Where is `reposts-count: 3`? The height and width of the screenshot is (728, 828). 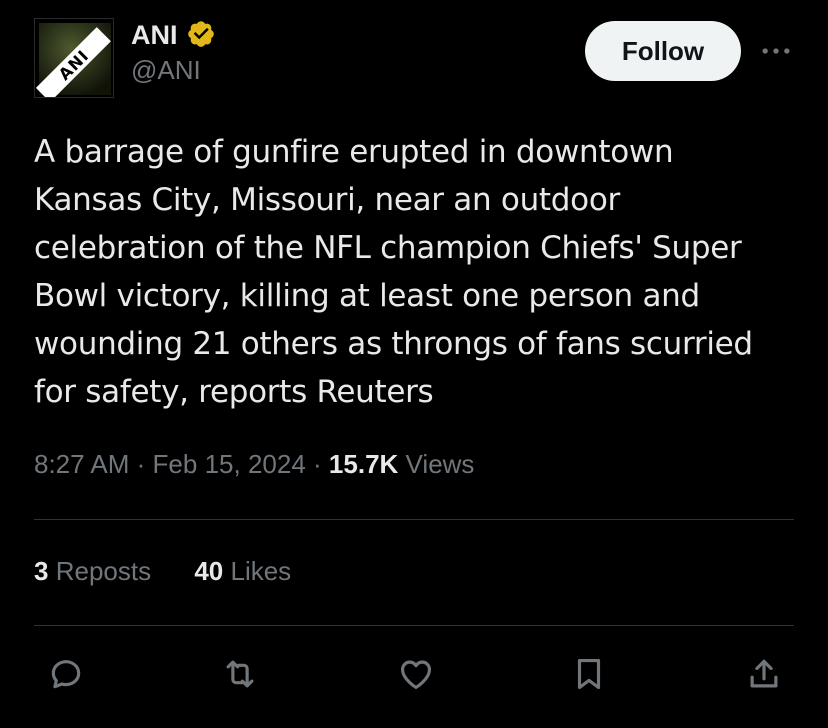
reposts-count: 3 is located at coordinates (41, 571).